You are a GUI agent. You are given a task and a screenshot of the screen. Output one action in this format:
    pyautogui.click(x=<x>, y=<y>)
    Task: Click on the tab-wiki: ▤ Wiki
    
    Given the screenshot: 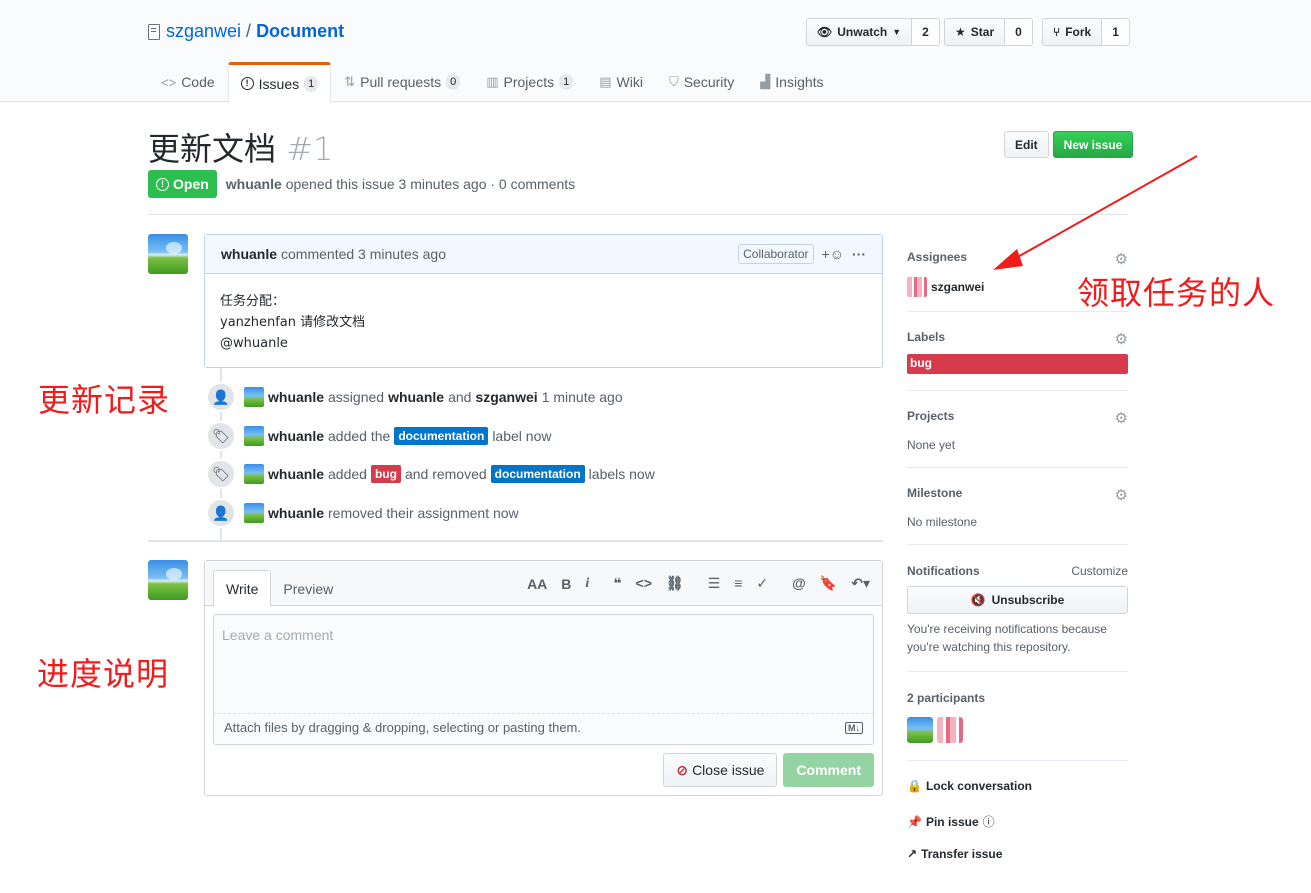 What is the action you would take?
    pyautogui.click(x=621, y=82)
    